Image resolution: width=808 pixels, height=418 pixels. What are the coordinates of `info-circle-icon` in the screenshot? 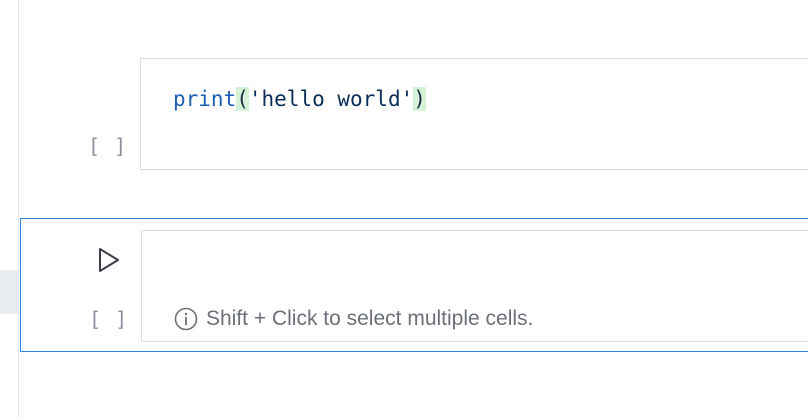 It's located at (186, 319).